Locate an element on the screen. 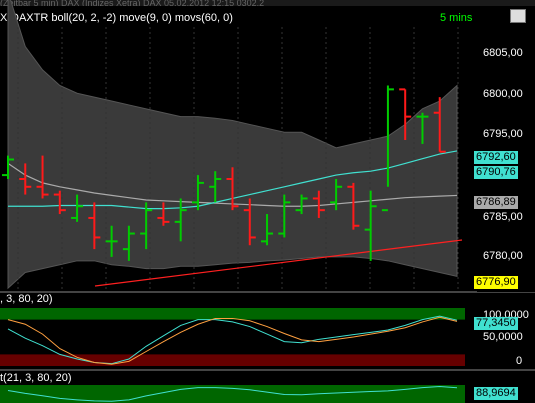  y-tick-label: 6805,00 is located at coordinates (503, 53).